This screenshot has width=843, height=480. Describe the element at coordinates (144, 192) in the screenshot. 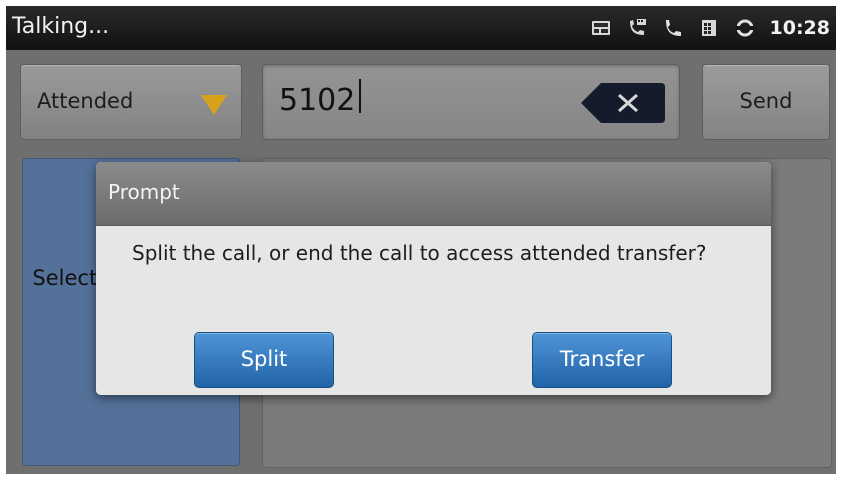

I see `dialog-title: Prompt` at that location.